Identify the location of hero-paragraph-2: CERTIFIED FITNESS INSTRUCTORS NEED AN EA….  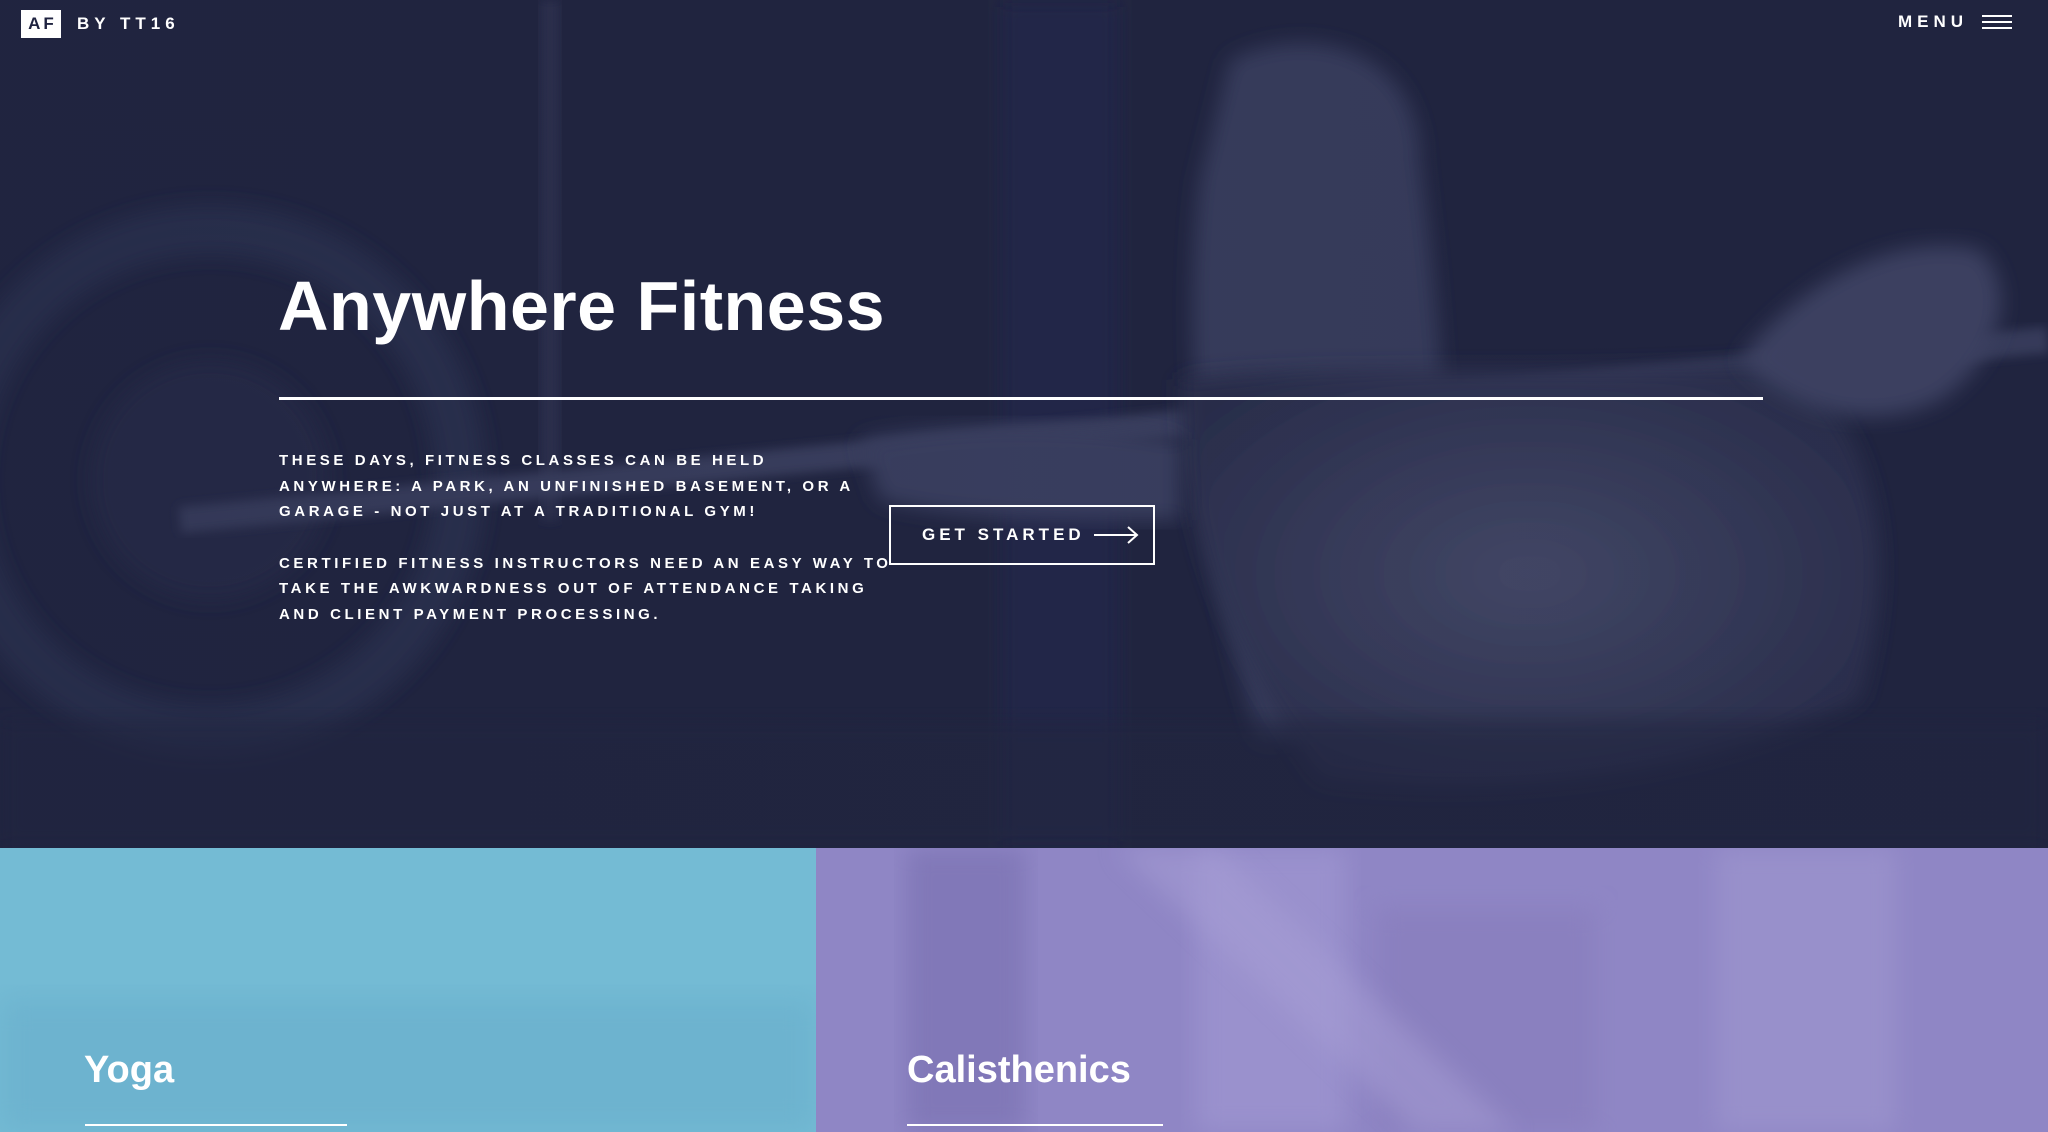
(585, 588).